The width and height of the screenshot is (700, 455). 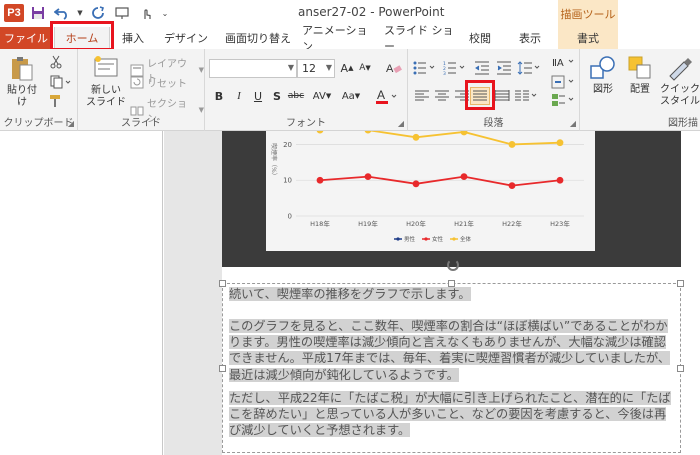 I want to click on text-direction-icon: ⅡA, so click(x=563, y=62).